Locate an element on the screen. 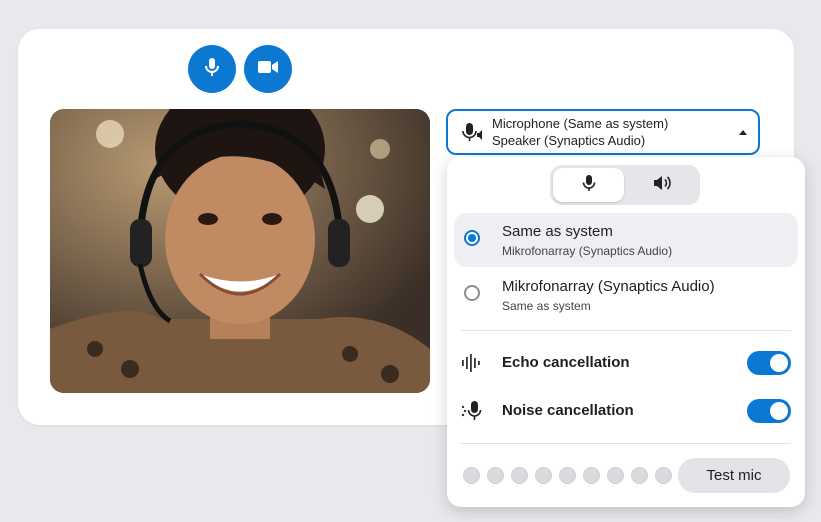  device-option-subtitle: Mikrofonarray (Synaptics Audio) is located at coordinates (587, 251).